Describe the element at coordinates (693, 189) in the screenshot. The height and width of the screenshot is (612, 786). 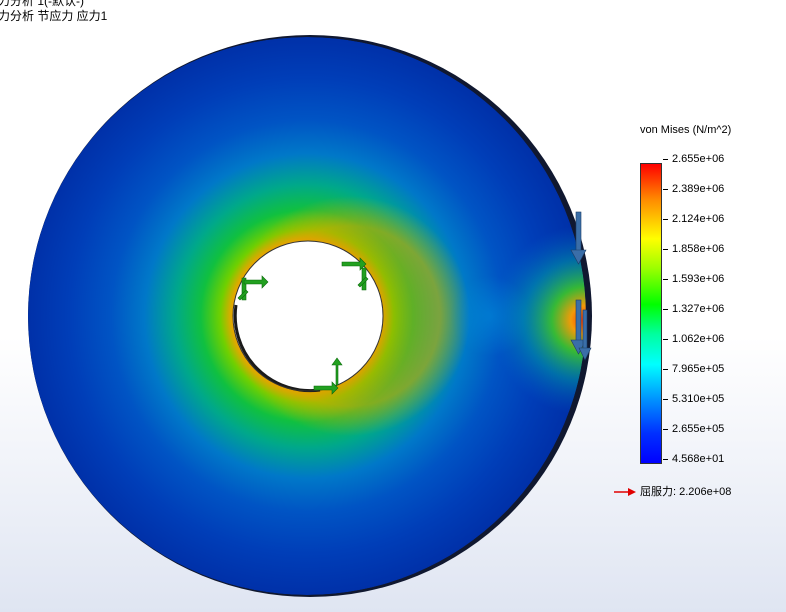
I see `legend-tick: 2.389e+06` at that location.